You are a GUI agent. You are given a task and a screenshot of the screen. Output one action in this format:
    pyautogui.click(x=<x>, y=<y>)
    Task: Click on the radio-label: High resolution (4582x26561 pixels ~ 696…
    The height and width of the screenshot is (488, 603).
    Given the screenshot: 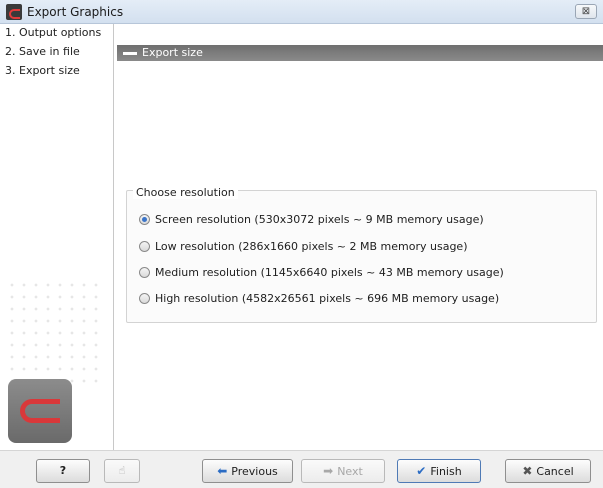 What is the action you would take?
    pyautogui.click(x=327, y=298)
    